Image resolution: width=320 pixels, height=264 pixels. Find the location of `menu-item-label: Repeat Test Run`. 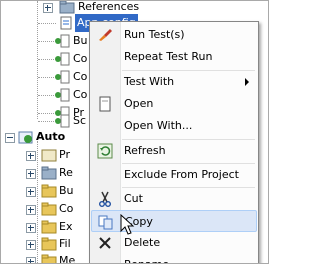

menu-item-label: Repeat Test Run is located at coordinates (168, 56).